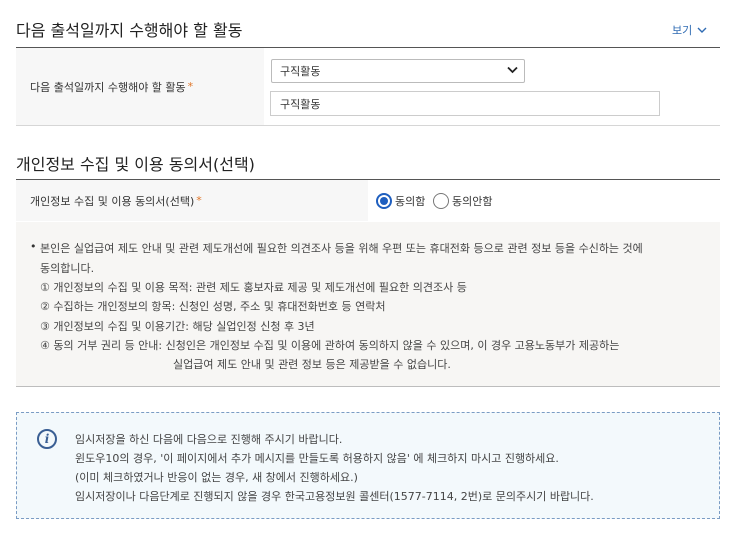 The image size is (752, 560). Describe the element at coordinates (300, 71) in the screenshot. I see `activity-select-value: 구직활동` at that location.